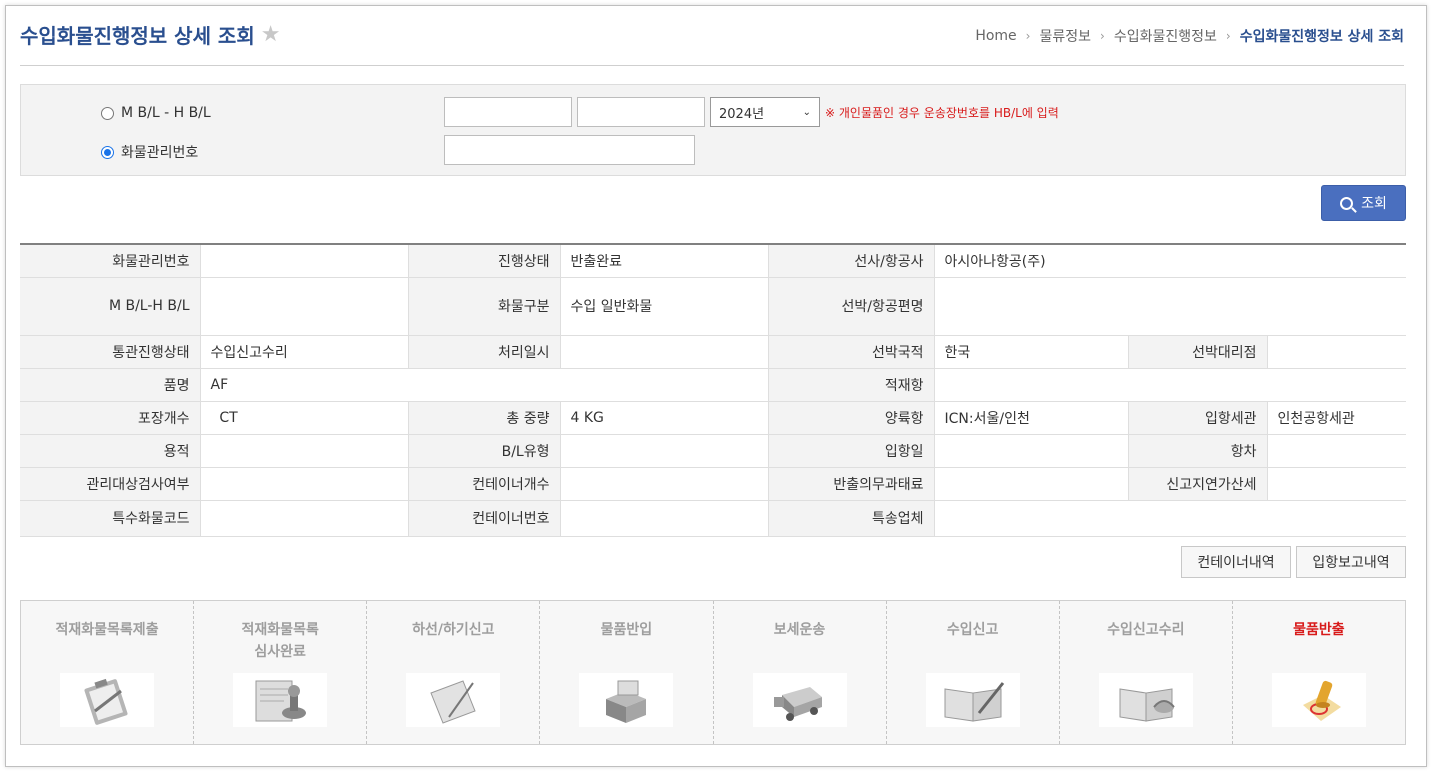  I want to click on value-mbl-hbl, so click(304, 306).